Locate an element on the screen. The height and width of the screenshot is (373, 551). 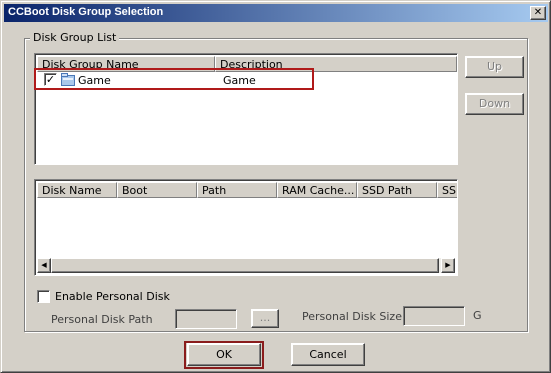
disk-group-name-cell: Game is located at coordinates (94, 80).